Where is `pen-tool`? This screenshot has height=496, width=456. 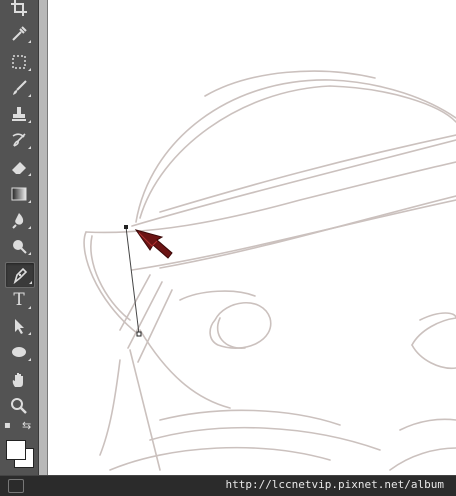 pen-tool is located at coordinates (20, 275).